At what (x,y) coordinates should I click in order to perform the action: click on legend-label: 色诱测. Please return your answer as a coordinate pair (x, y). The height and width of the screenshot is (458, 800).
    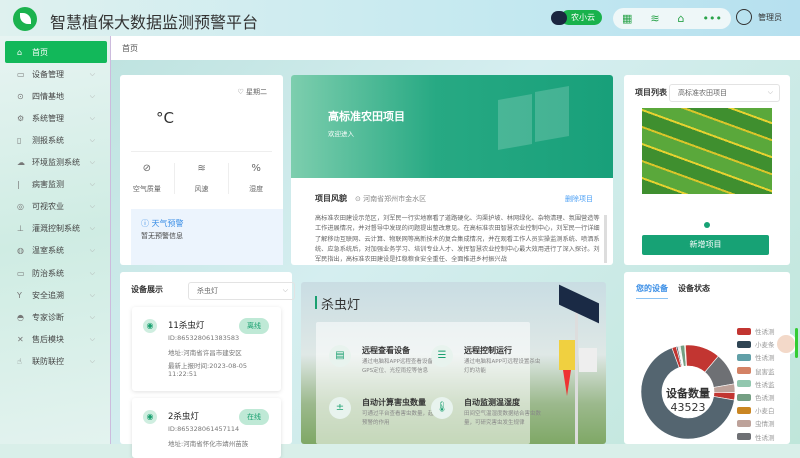
    Looking at the image, I should click on (765, 398).